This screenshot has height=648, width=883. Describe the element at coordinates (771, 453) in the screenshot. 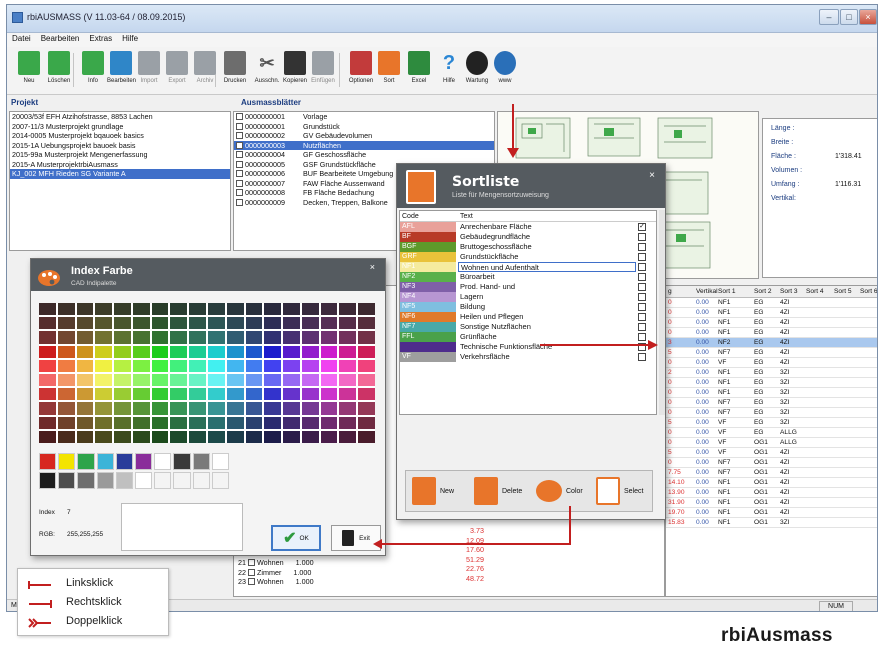

I see `grid-row: 5 0.00 VF OG1 4ZI` at that location.